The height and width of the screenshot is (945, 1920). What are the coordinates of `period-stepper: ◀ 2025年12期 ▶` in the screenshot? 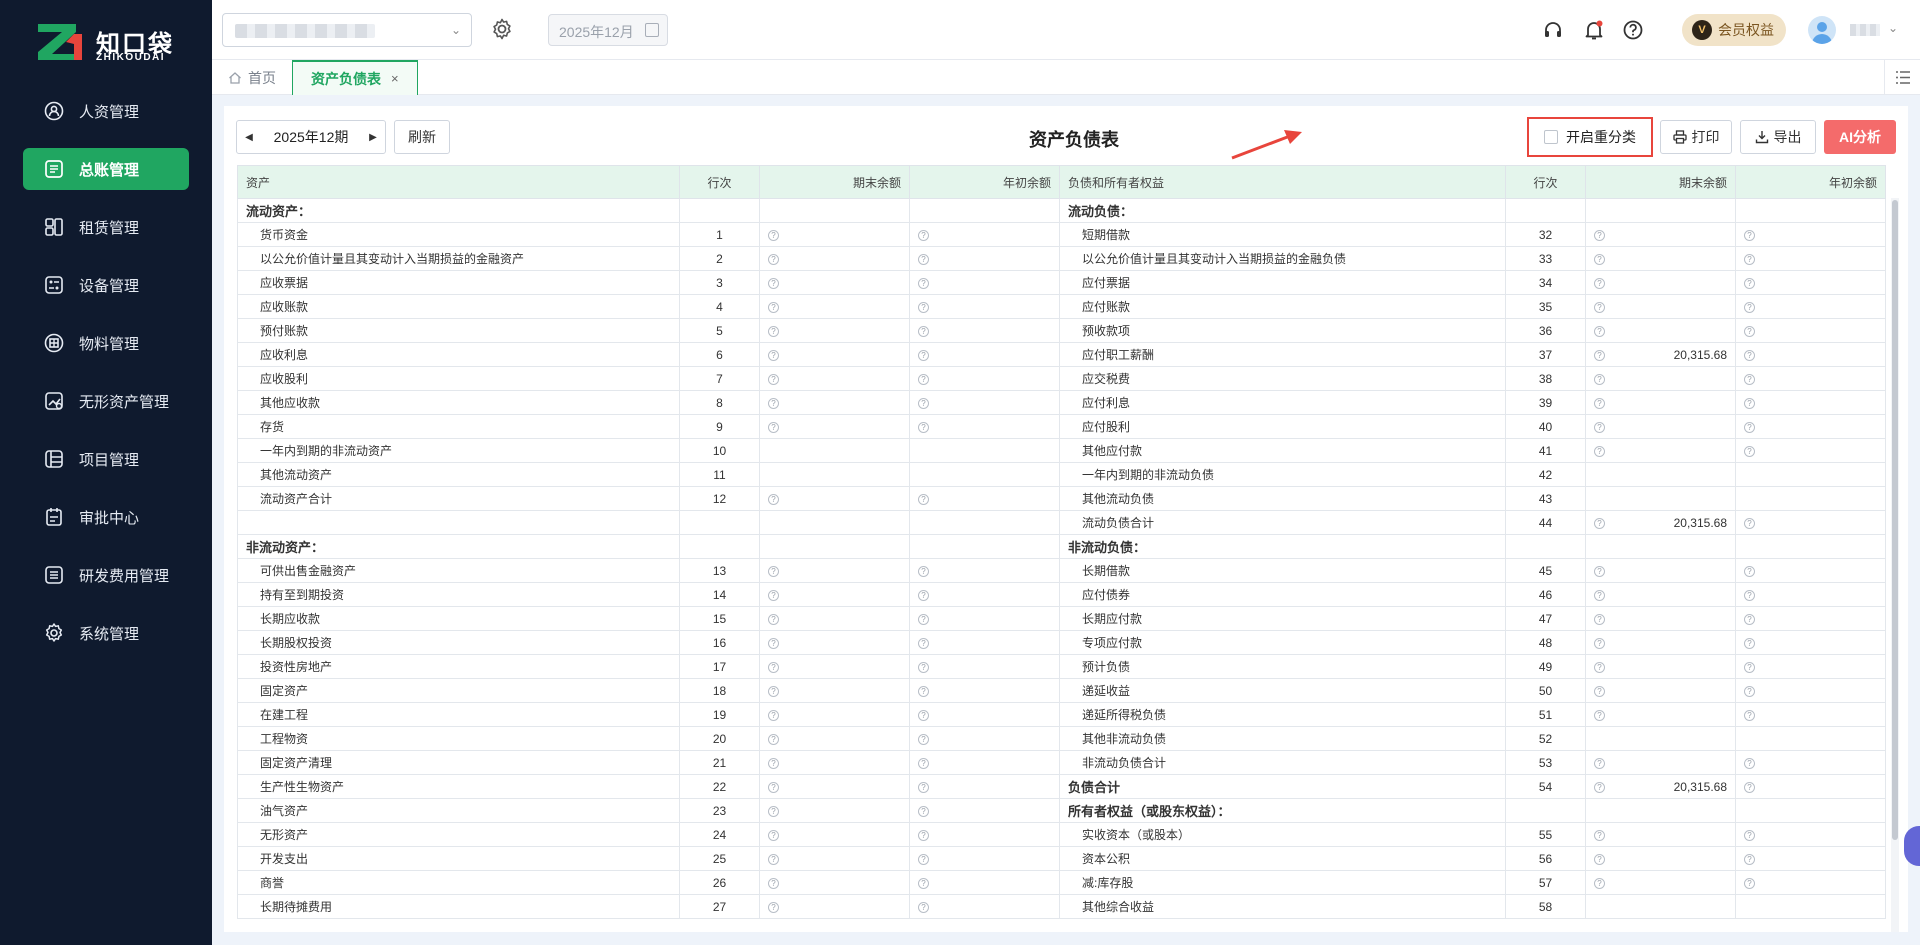 It's located at (311, 137).